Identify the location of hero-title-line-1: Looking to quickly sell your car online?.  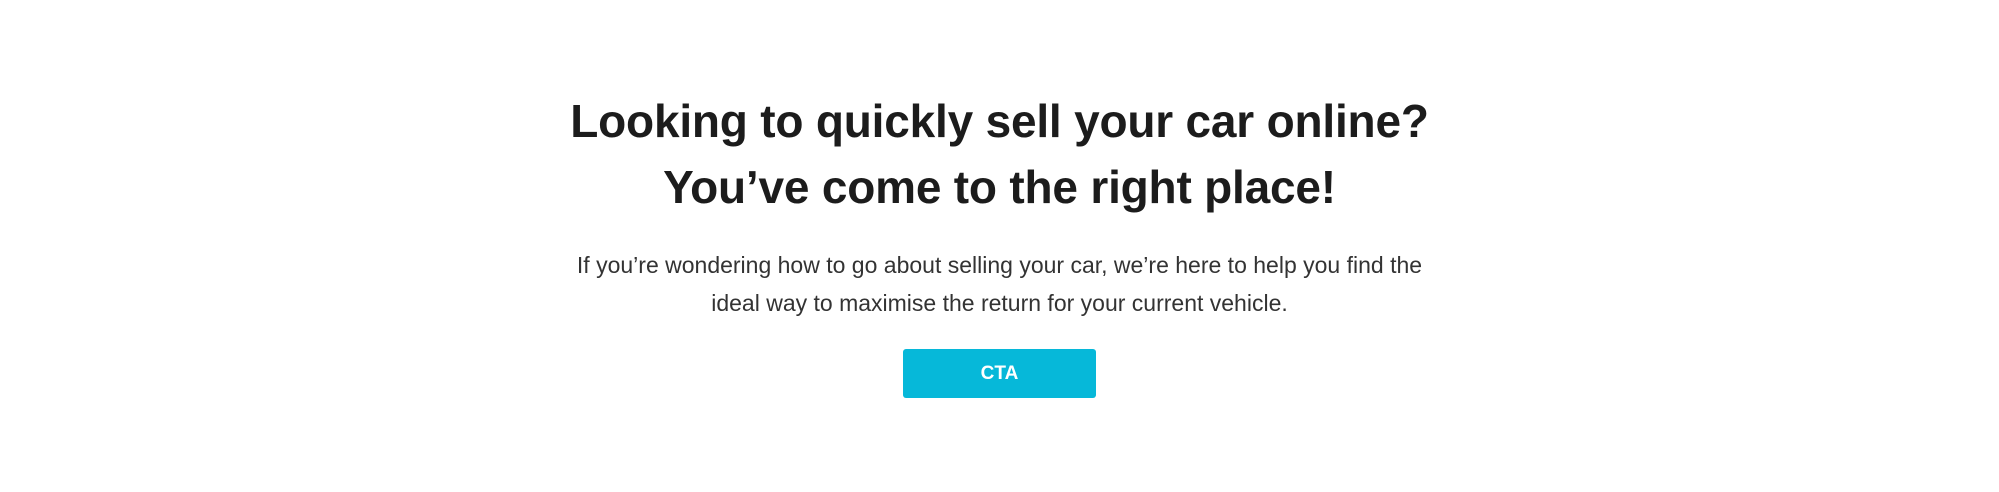
(999, 121).